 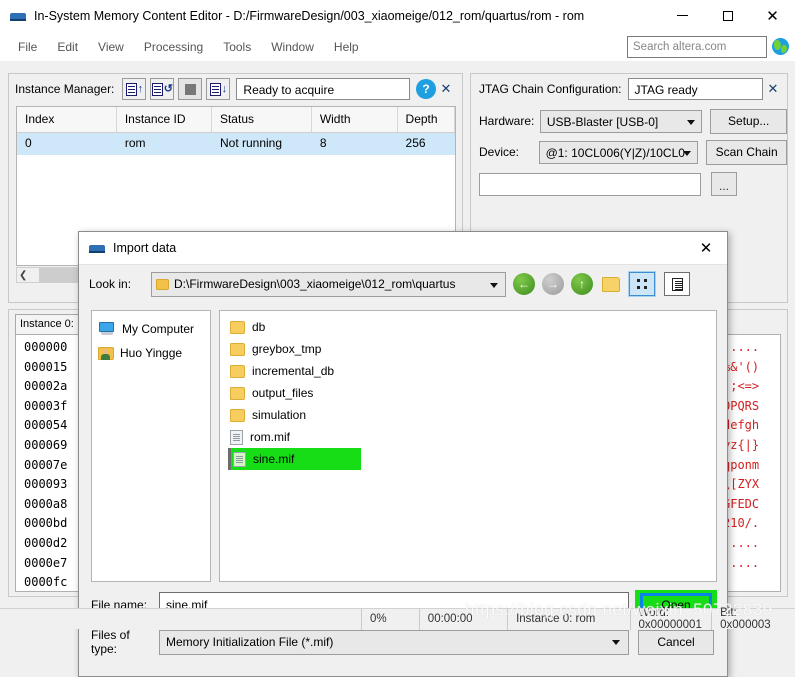 What do you see at coordinates (287, 349) in the screenshot?
I see `file-name: greybox_tmp` at bounding box center [287, 349].